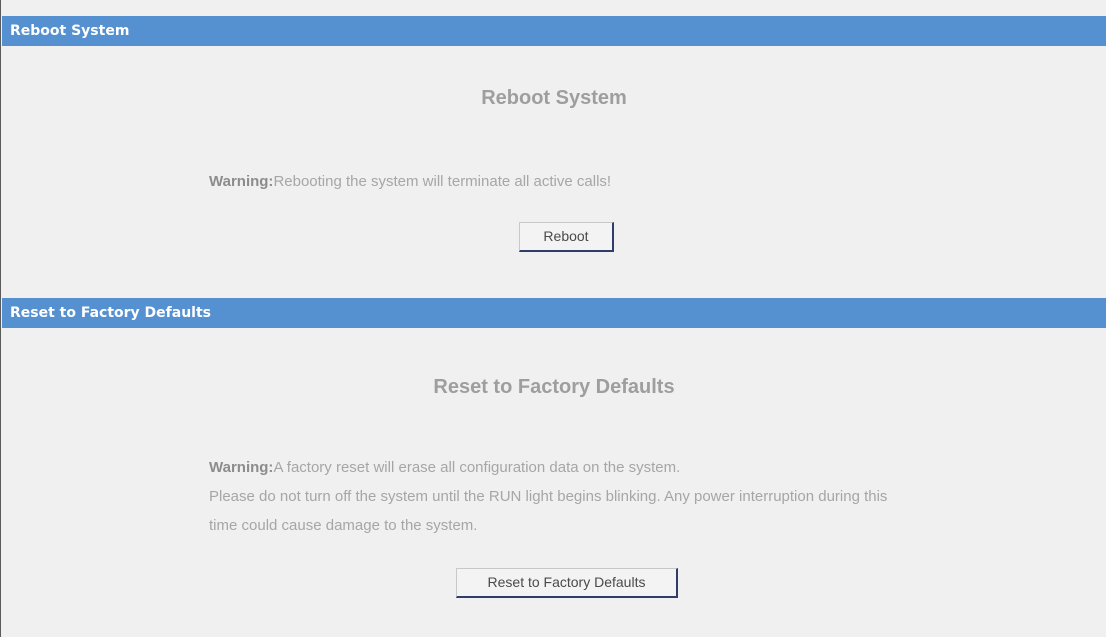 This screenshot has width=1106, height=637. Describe the element at coordinates (241, 181) in the screenshot. I see `reboot-warning-label: Warning:` at that location.